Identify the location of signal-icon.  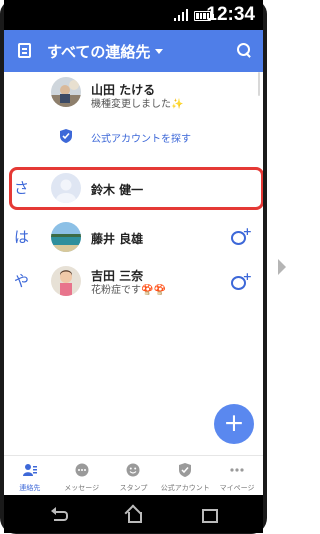
(181, 15).